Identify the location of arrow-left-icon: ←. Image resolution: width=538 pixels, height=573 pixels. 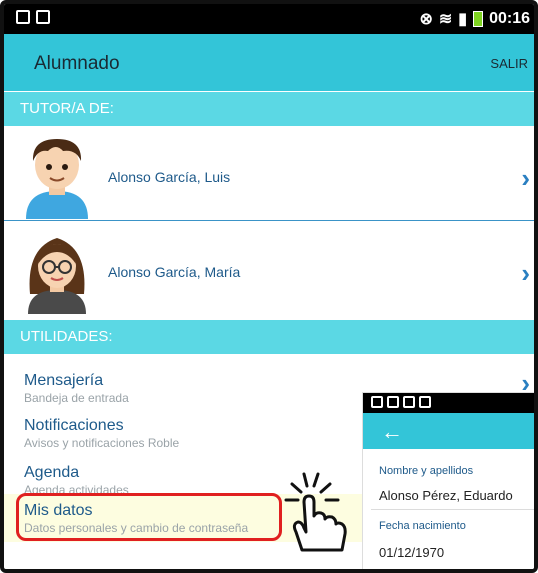
(392, 432).